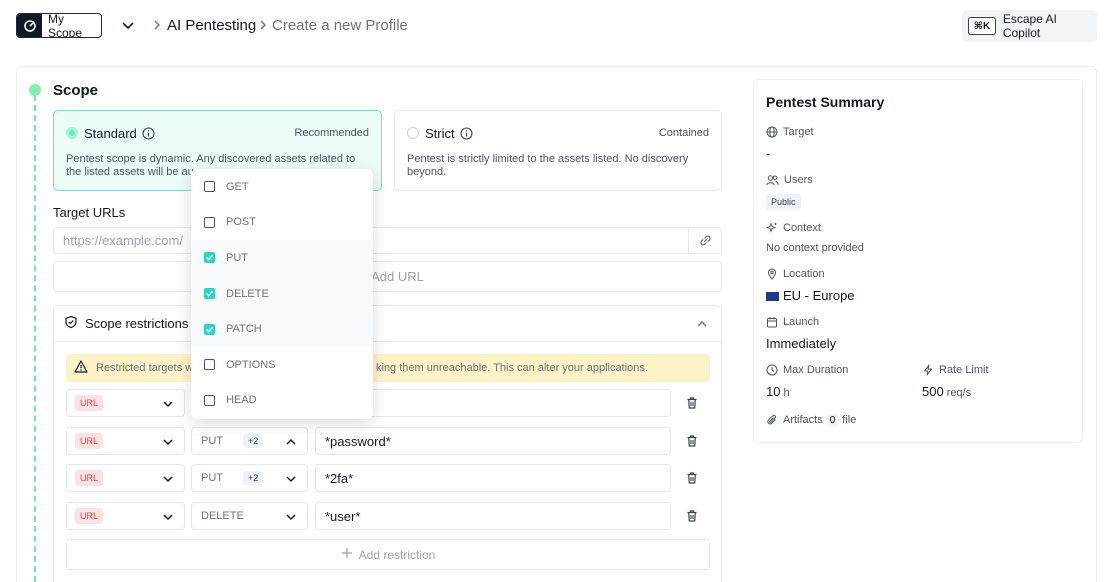 This screenshot has height=582, width=1120. What do you see at coordinates (282, 329) in the screenshot?
I see `method-option-patch: PATCH` at bounding box center [282, 329].